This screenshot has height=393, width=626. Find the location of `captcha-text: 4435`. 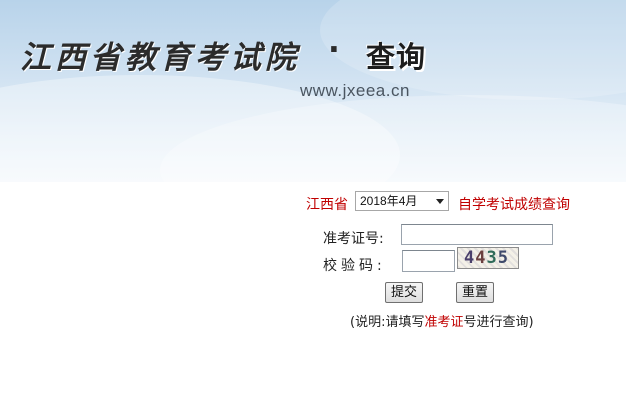

captcha-text: 4435 is located at coordinates (486, 258).